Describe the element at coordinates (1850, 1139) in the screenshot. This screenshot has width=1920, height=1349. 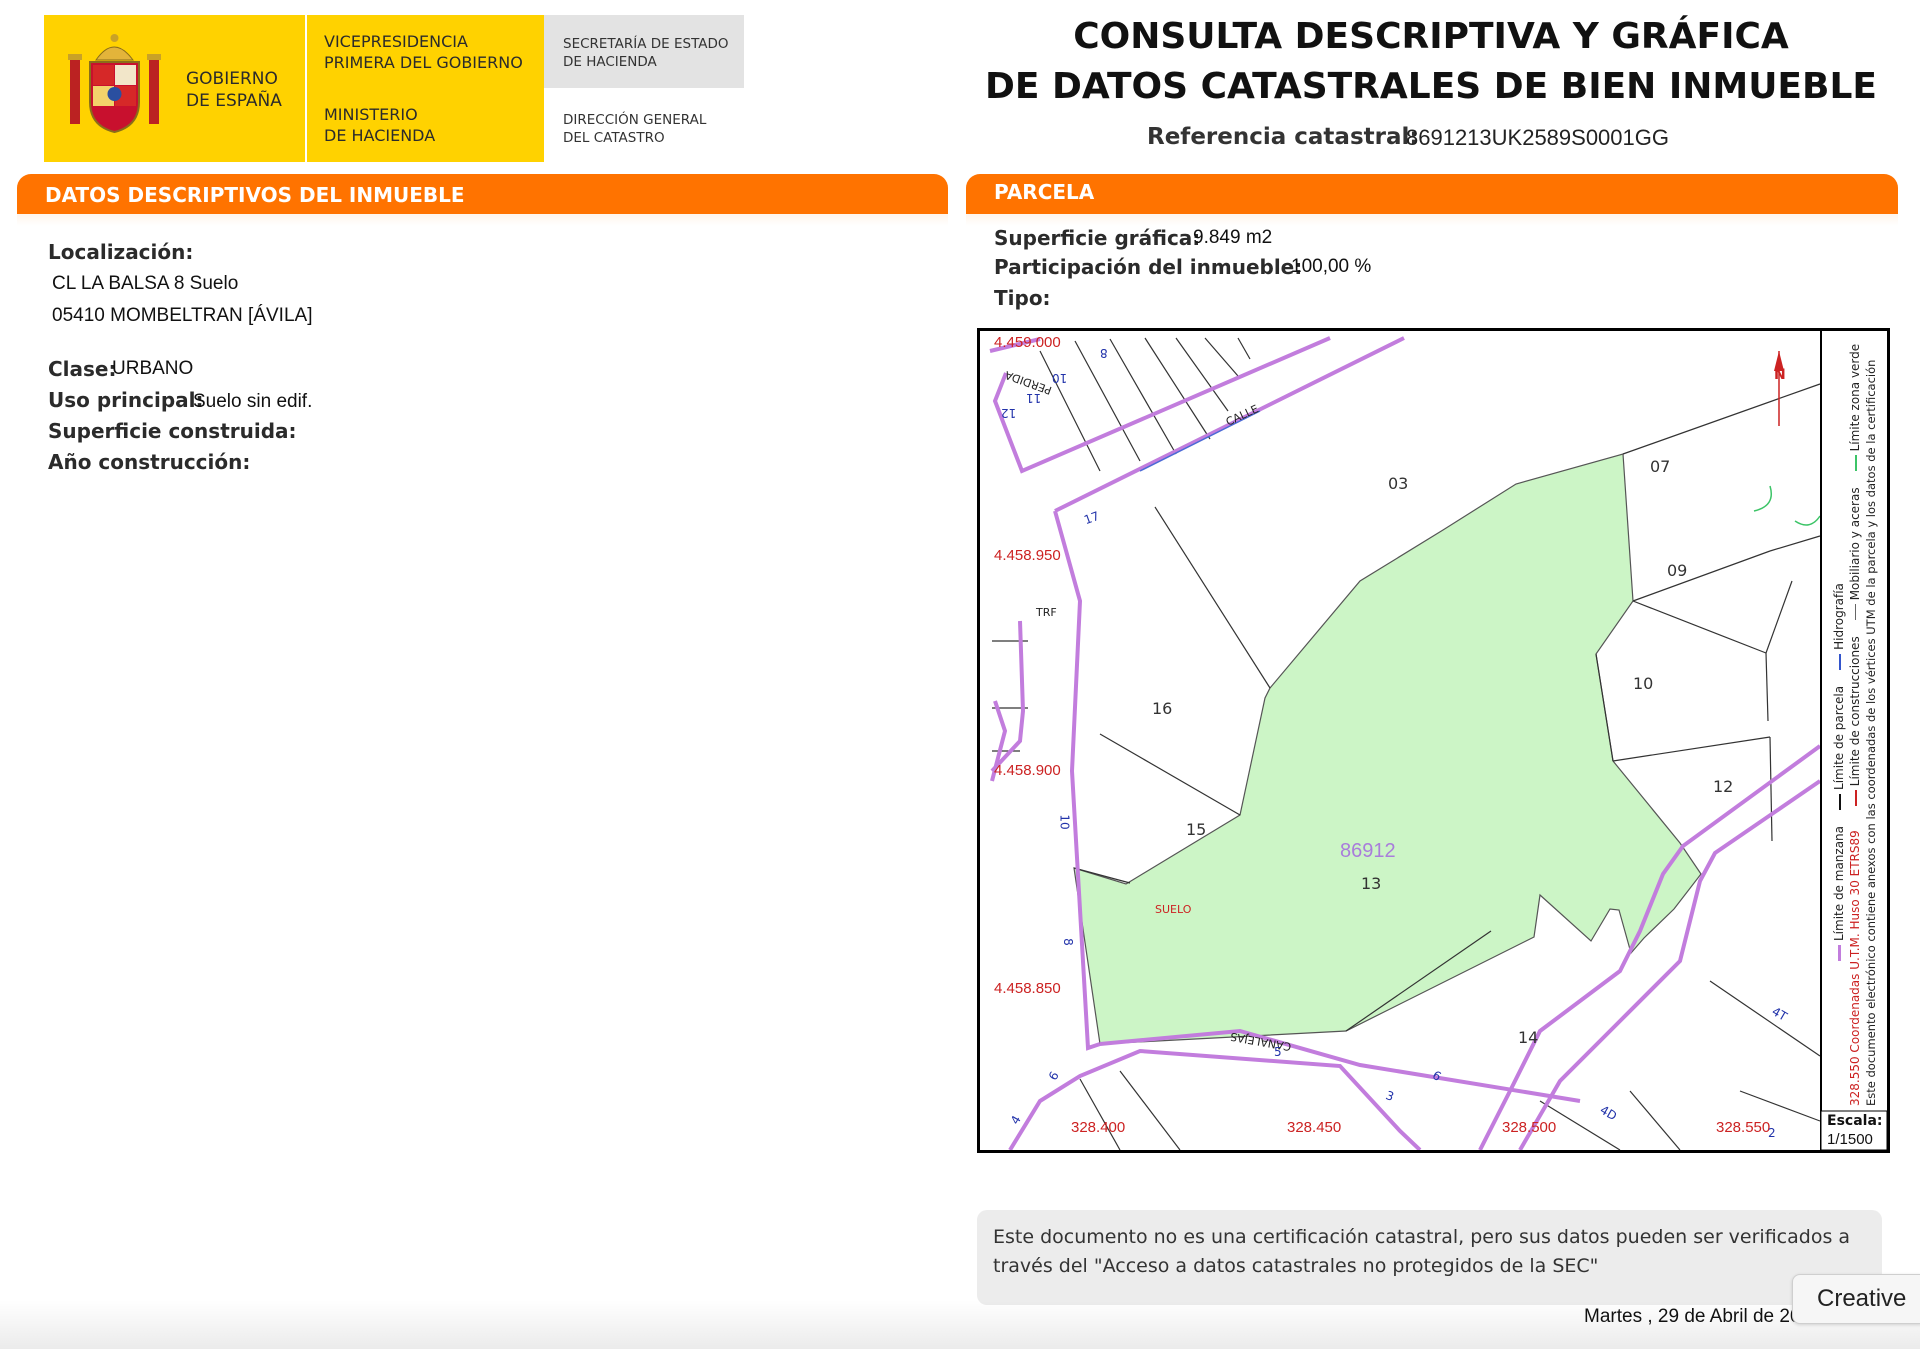
I see `escala-value: 1/1500` at that location.